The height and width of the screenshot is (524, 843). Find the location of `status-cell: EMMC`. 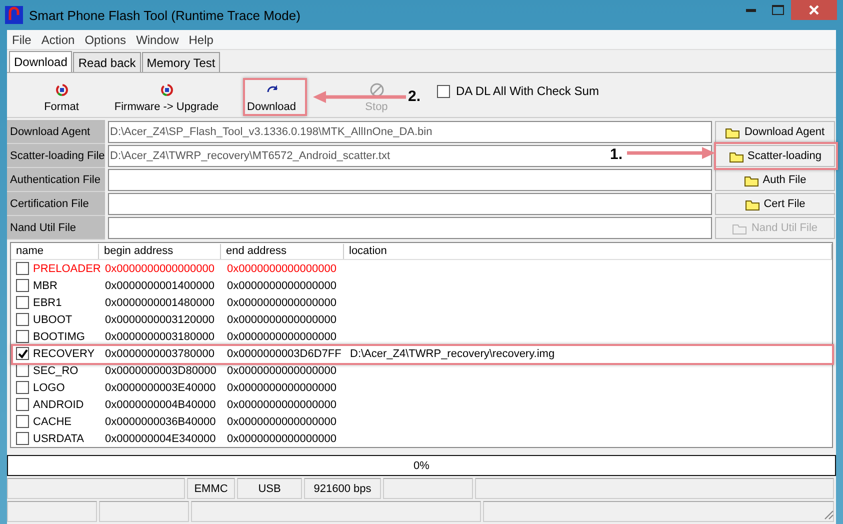

status-cell: EMMC is located at coordinates (211, 488).